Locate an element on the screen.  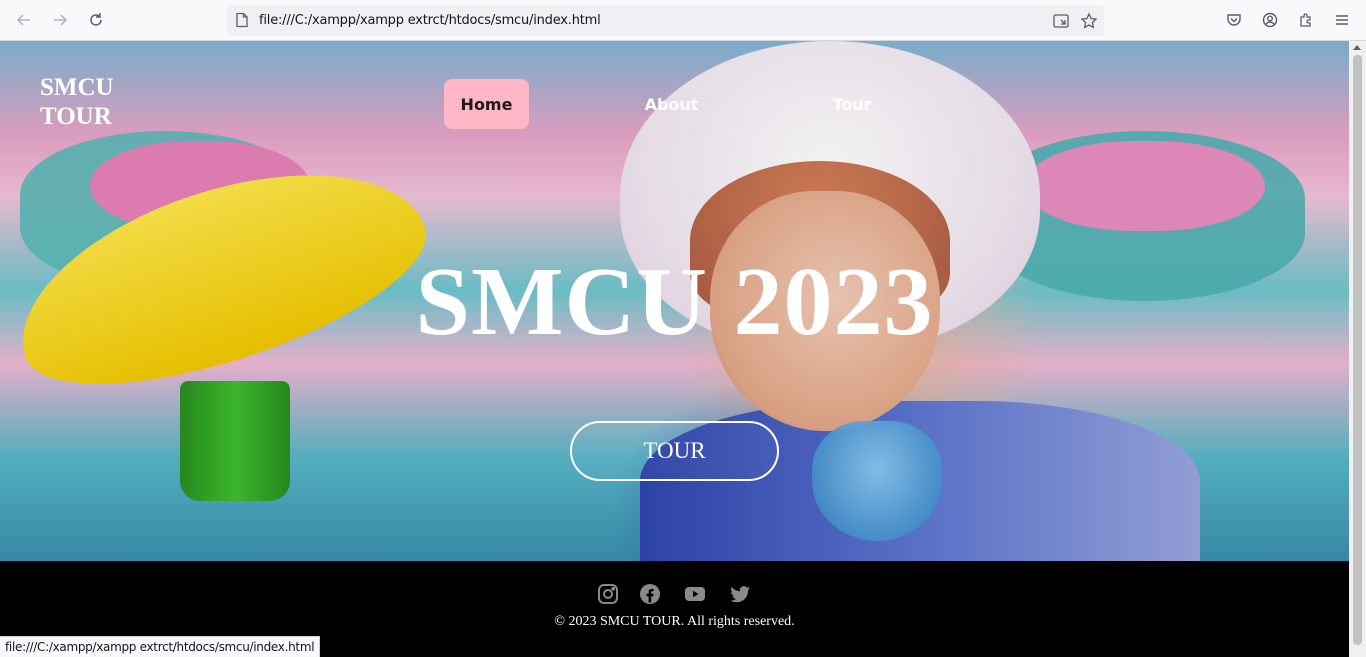
youtube-icon is located at coordinates (695, 594).